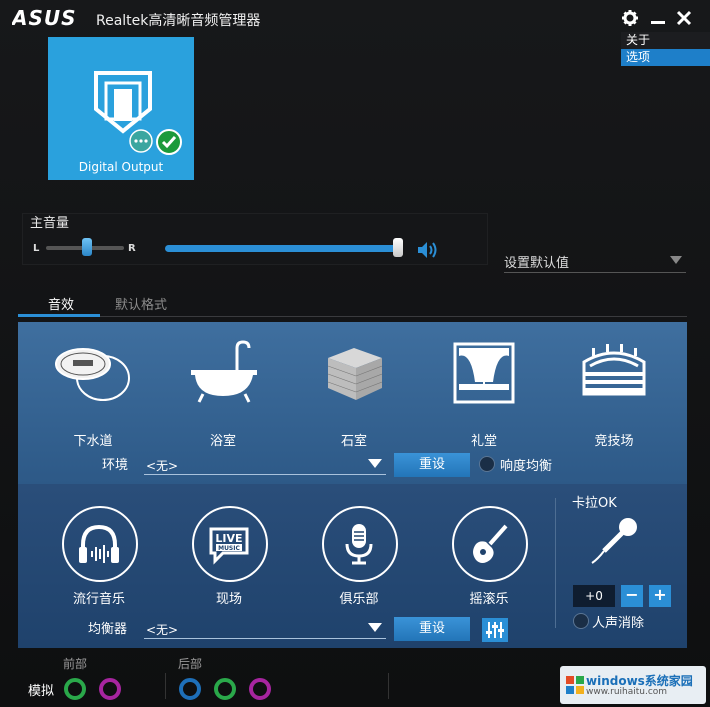 This screenshot has height=707, width=710. What do you see at coordinates (359, 544) in the screenshot?
I see `microphone-icon` at bounding box center [359, 544].